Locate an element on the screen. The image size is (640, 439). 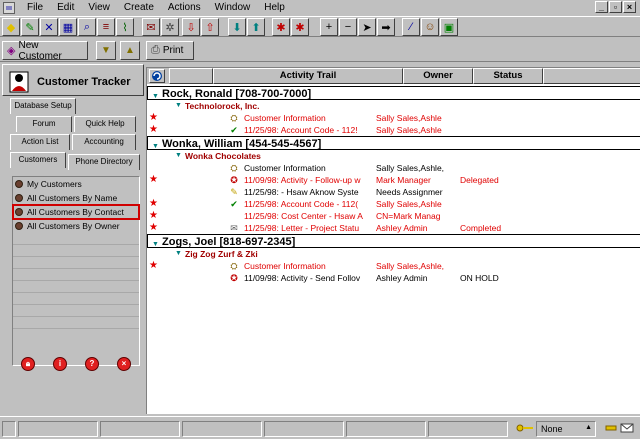
menu-item-edit: Edit is located at coordinates (65, 8).